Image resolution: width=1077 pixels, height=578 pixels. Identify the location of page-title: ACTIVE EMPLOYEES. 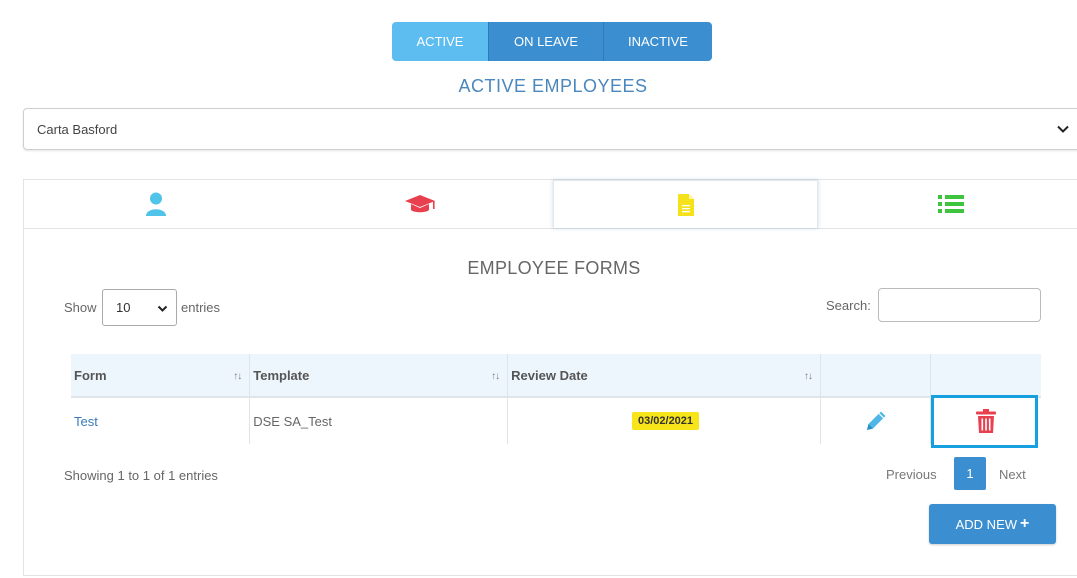
(553, 86).